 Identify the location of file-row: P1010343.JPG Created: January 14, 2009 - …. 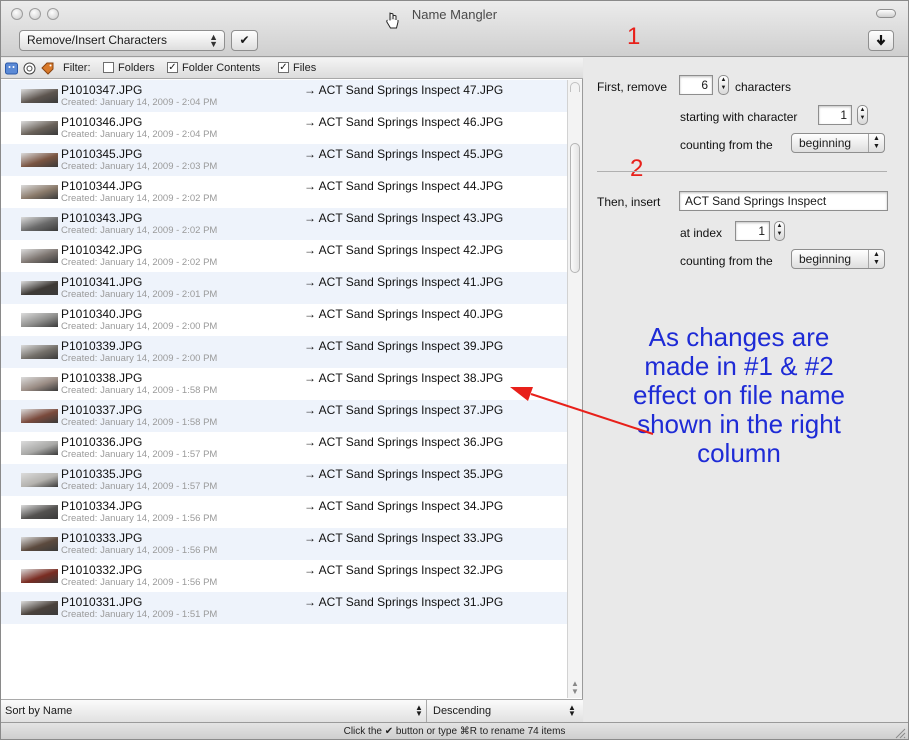
(284, 224).